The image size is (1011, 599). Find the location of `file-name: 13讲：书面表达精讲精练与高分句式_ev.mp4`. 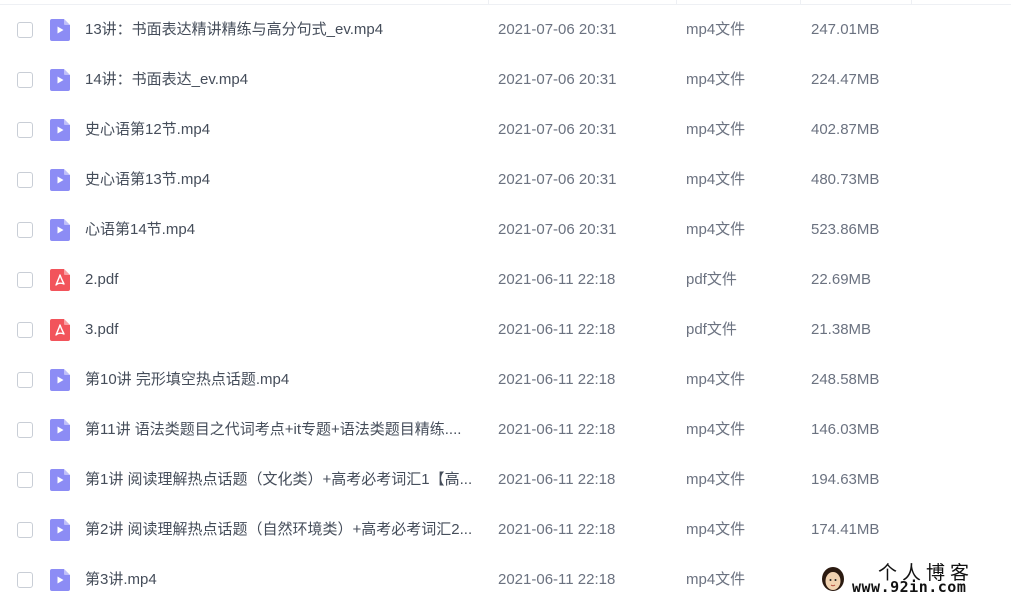

file-name: 13讲：书面表达精讲精练与高分句式_ev.mp4 is located at coordinates (281, 30).